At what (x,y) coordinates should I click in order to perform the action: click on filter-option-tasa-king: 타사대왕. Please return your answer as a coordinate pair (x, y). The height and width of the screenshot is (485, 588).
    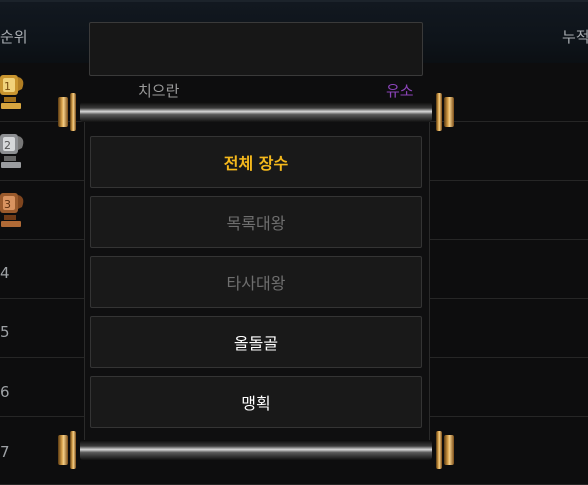
    Looking at the image, I should click on (256, 282).